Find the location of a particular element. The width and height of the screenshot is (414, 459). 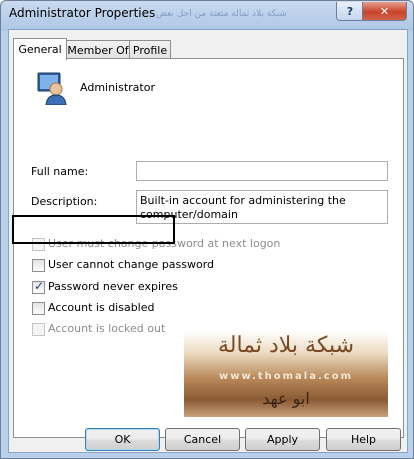

banner-arabic-title: شبكة بلاد ثمالة is located at coordinates (286, 345).